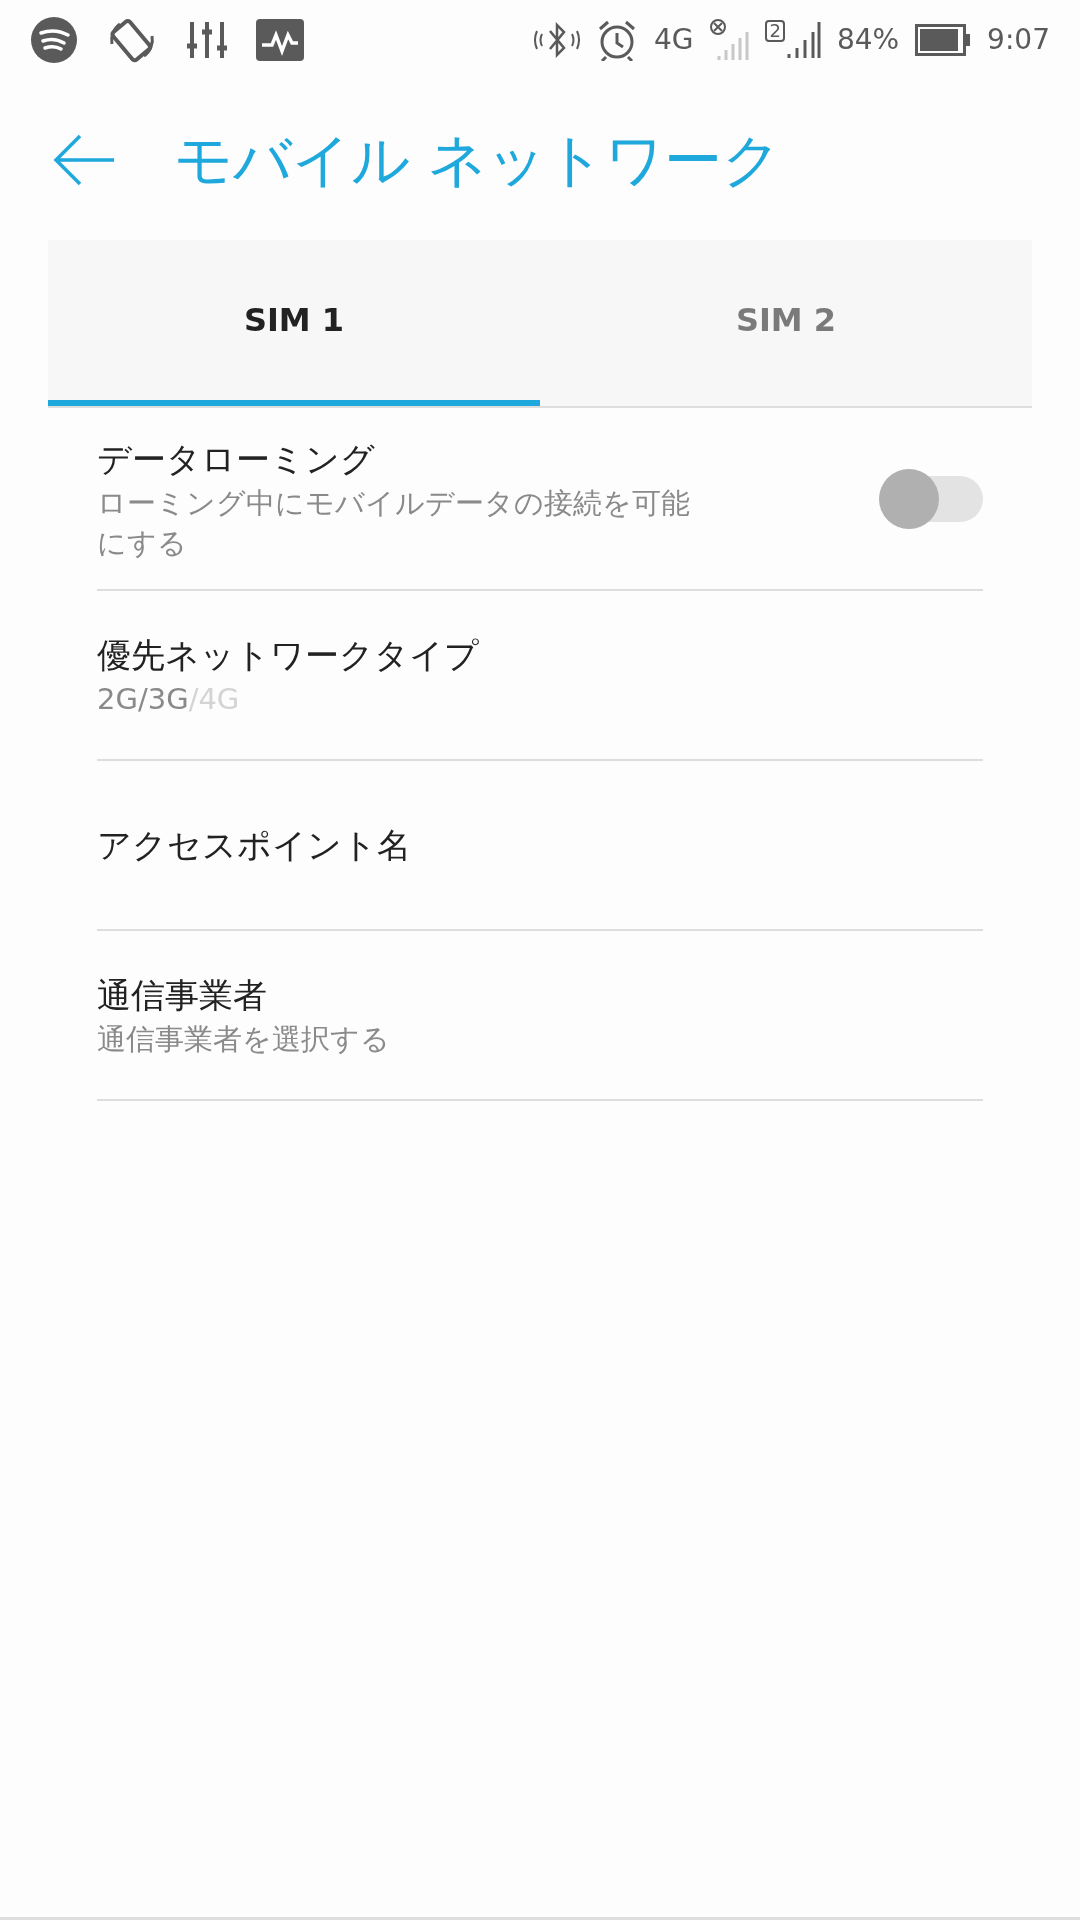  Describe the element at coordinates (207, 40) in the screenshot. I see `equalizer-icon` at that location.